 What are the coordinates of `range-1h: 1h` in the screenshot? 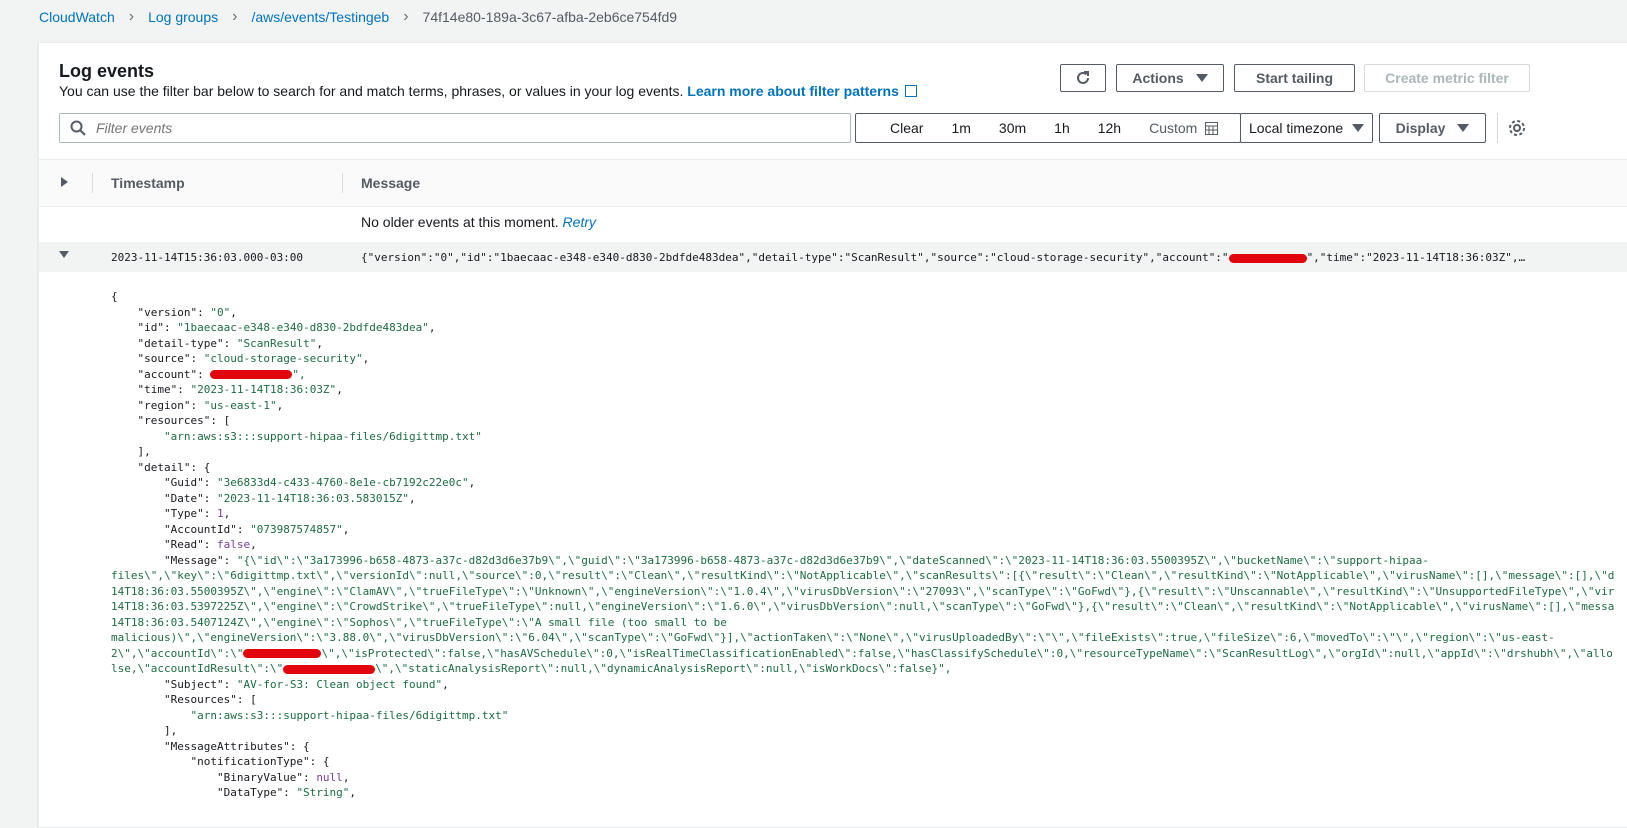 It's located at (1062, 128).